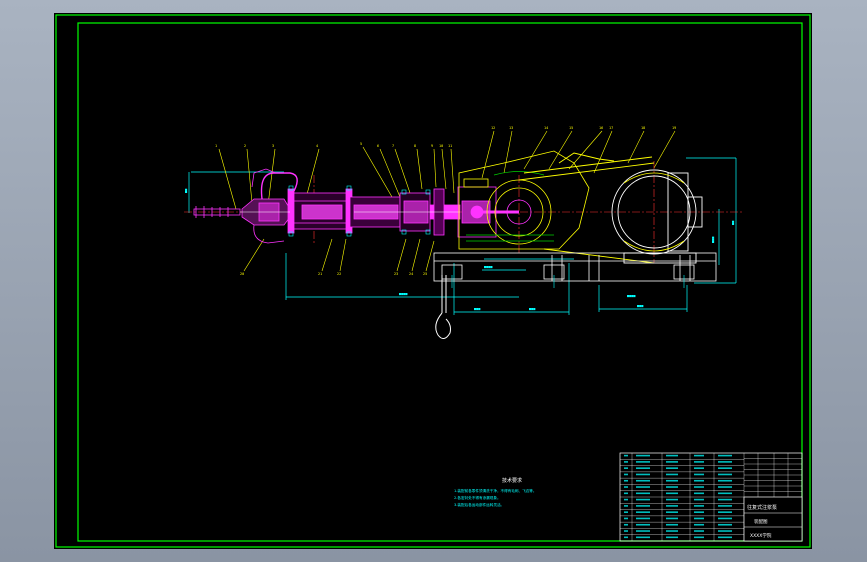 The height and width of the screenshot is (562, 867). What do you see at coordinates (477, 497) in the screenshot?
I see `notes-line-2: 2.各密封处不得有渗漏现象。` at bounding box center [477, 497].